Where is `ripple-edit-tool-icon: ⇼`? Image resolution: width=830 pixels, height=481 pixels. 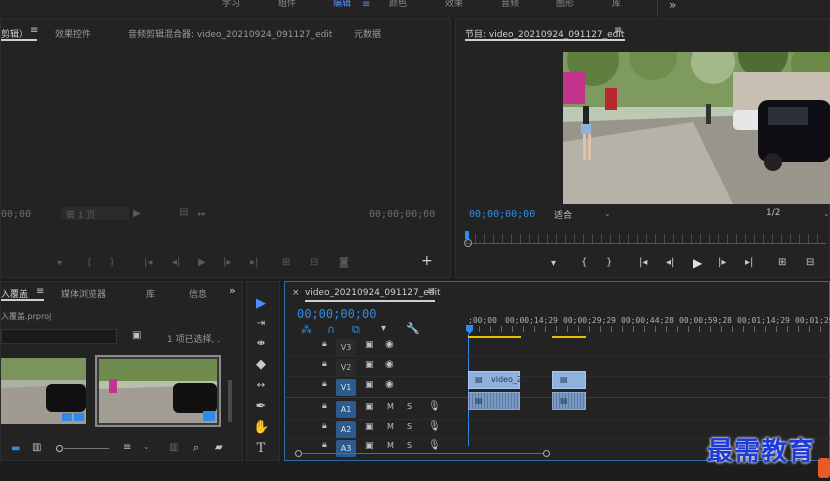 ripple-edit-tool-icon: ⇼ is located at coordinates (261, 344).